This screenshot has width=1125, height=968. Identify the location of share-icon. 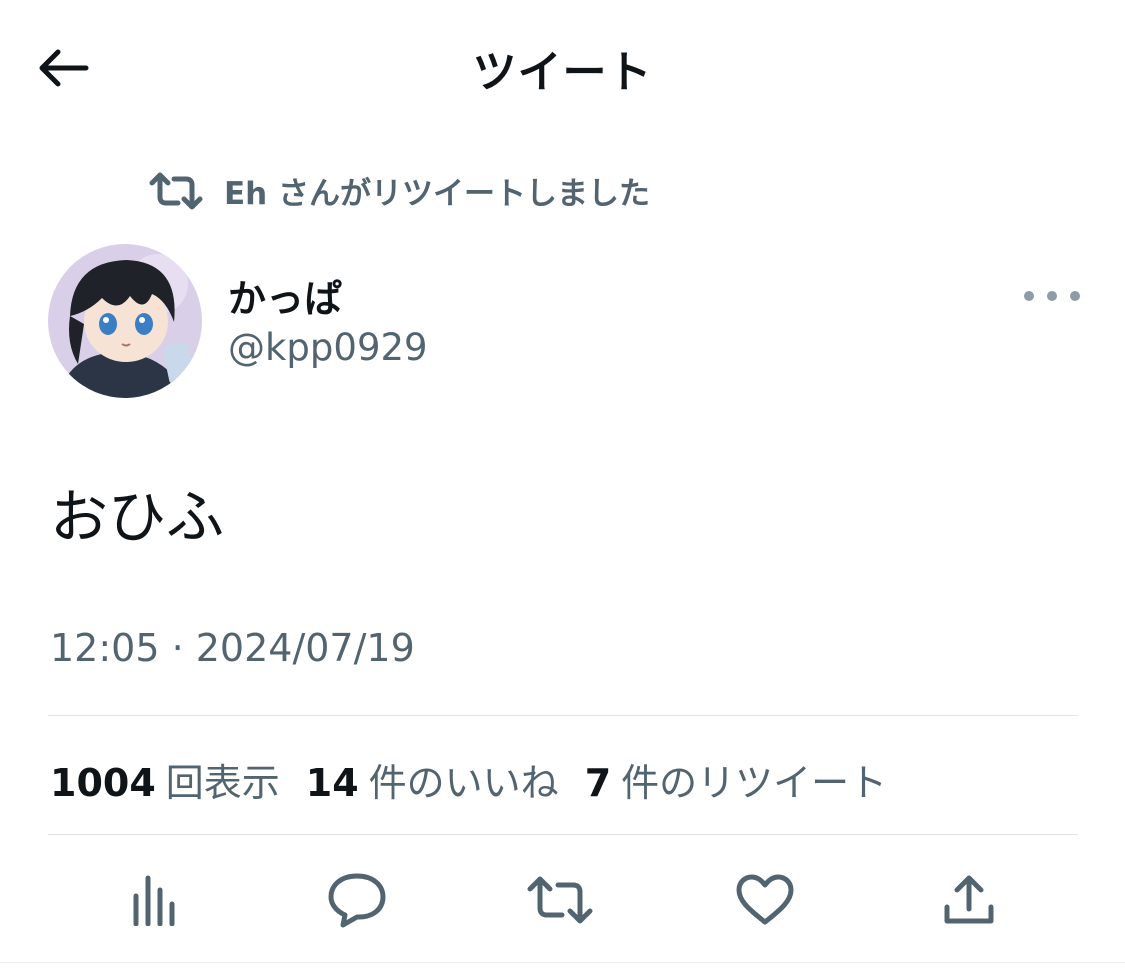
(969, 899).